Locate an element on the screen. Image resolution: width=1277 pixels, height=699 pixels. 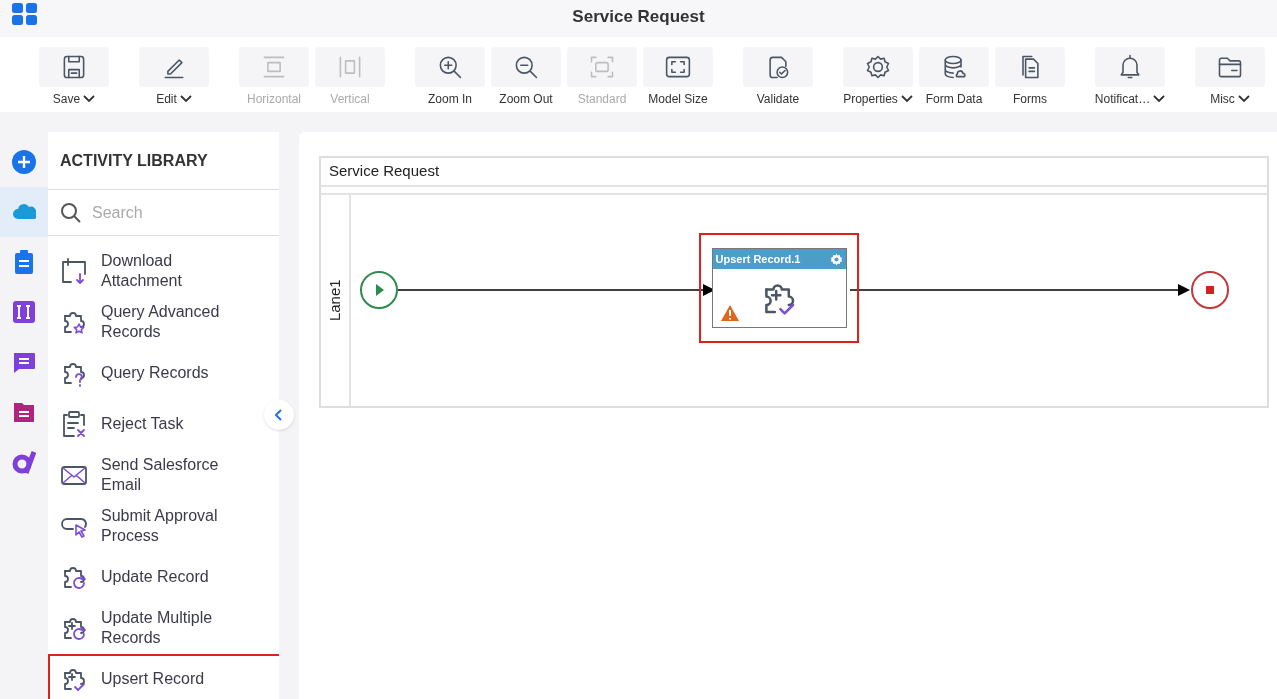
folder-doc-icon is located at coordinates (24, 412).